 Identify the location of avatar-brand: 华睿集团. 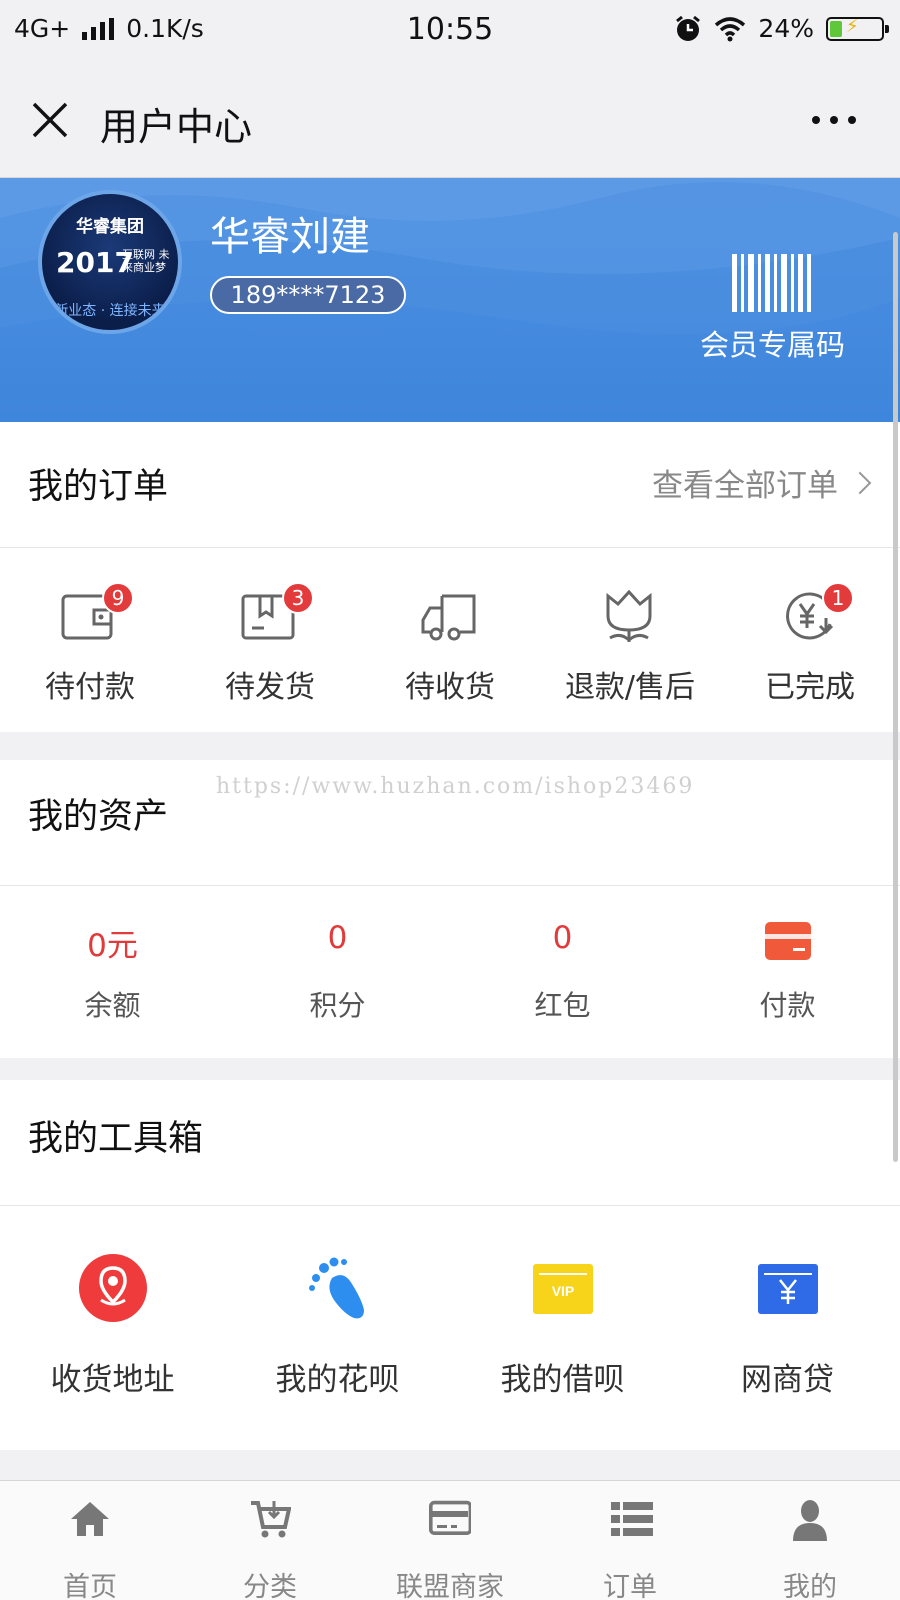
(110, 227).